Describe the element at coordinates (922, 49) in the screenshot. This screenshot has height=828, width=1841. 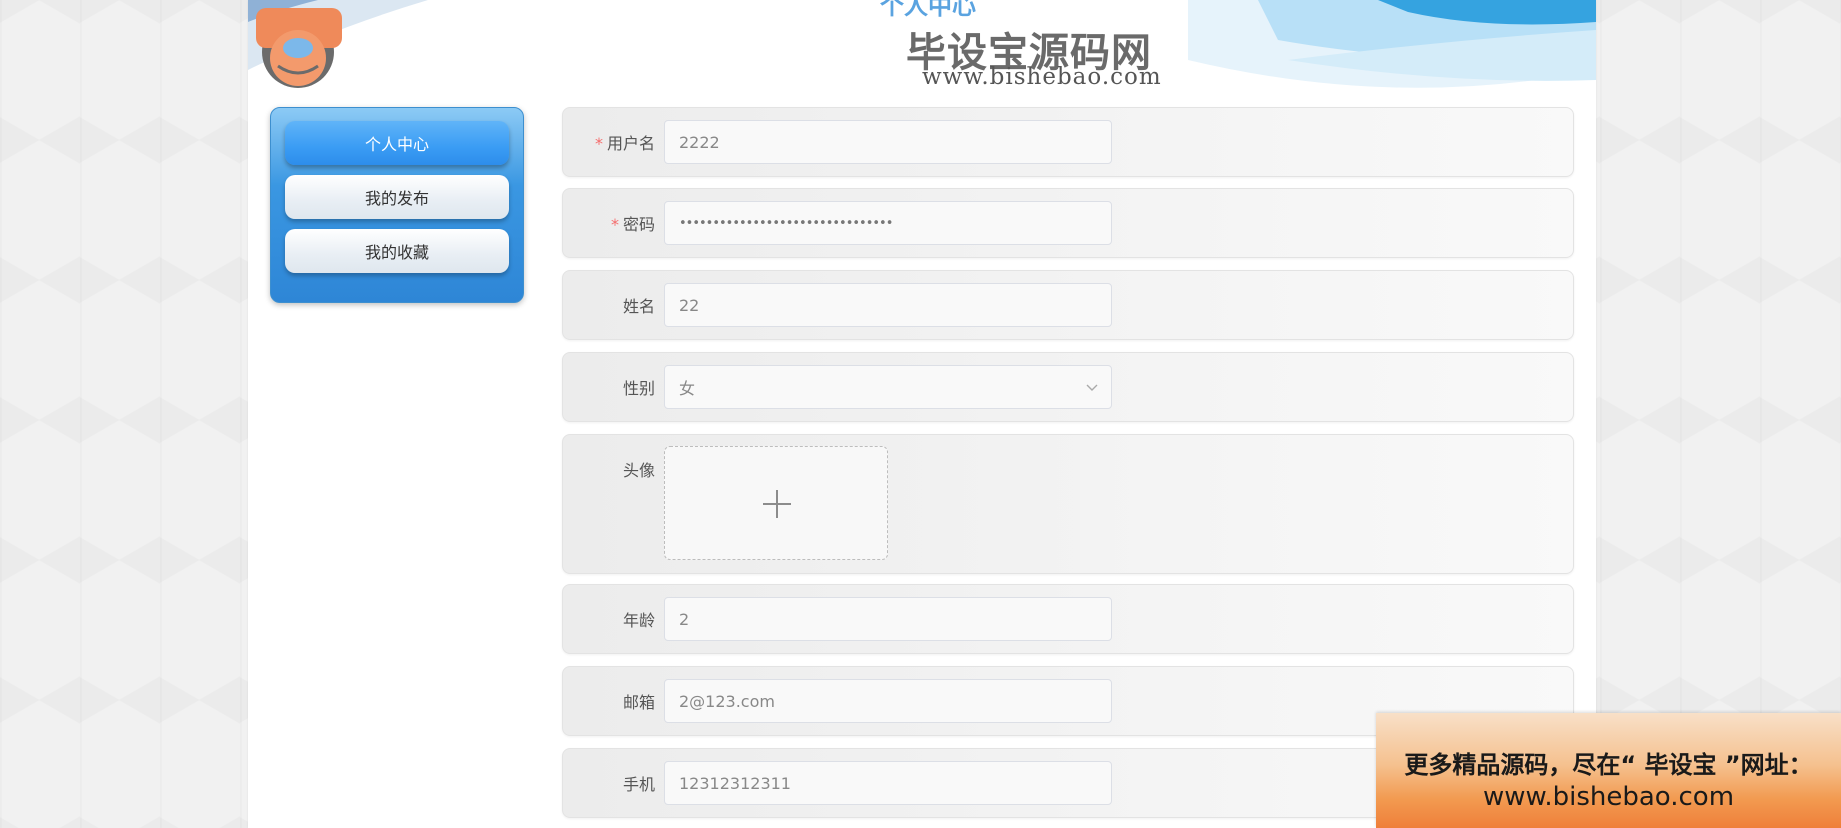
I see `header-banner: 个人中心 毕设宝 毕设宝源码网 www.bishebao.com` at that location.